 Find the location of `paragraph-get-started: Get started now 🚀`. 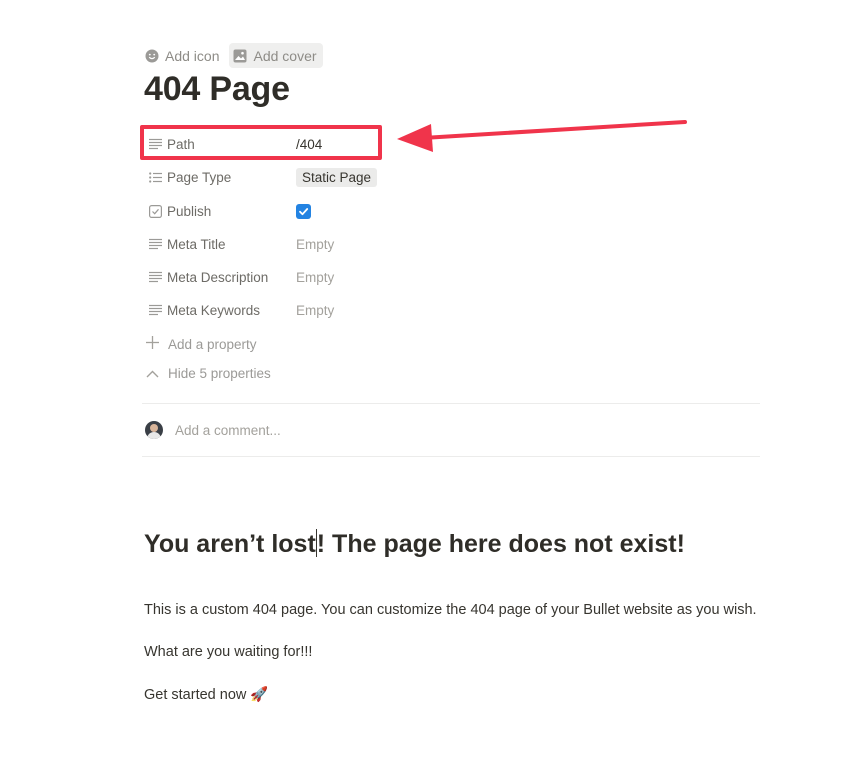

paragraph-get-started: Get started now 🚀 is located at coordinates (206, 694).